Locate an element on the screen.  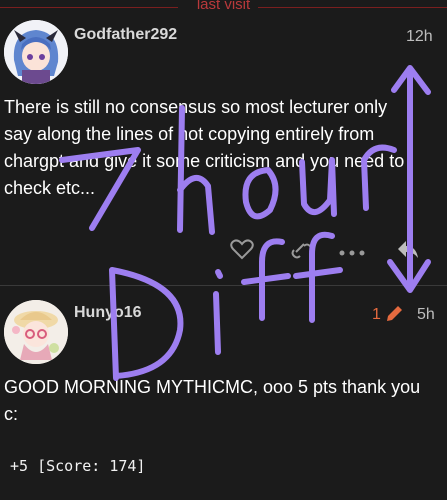
post-body-line: c: is located at coordinates (11, 414).